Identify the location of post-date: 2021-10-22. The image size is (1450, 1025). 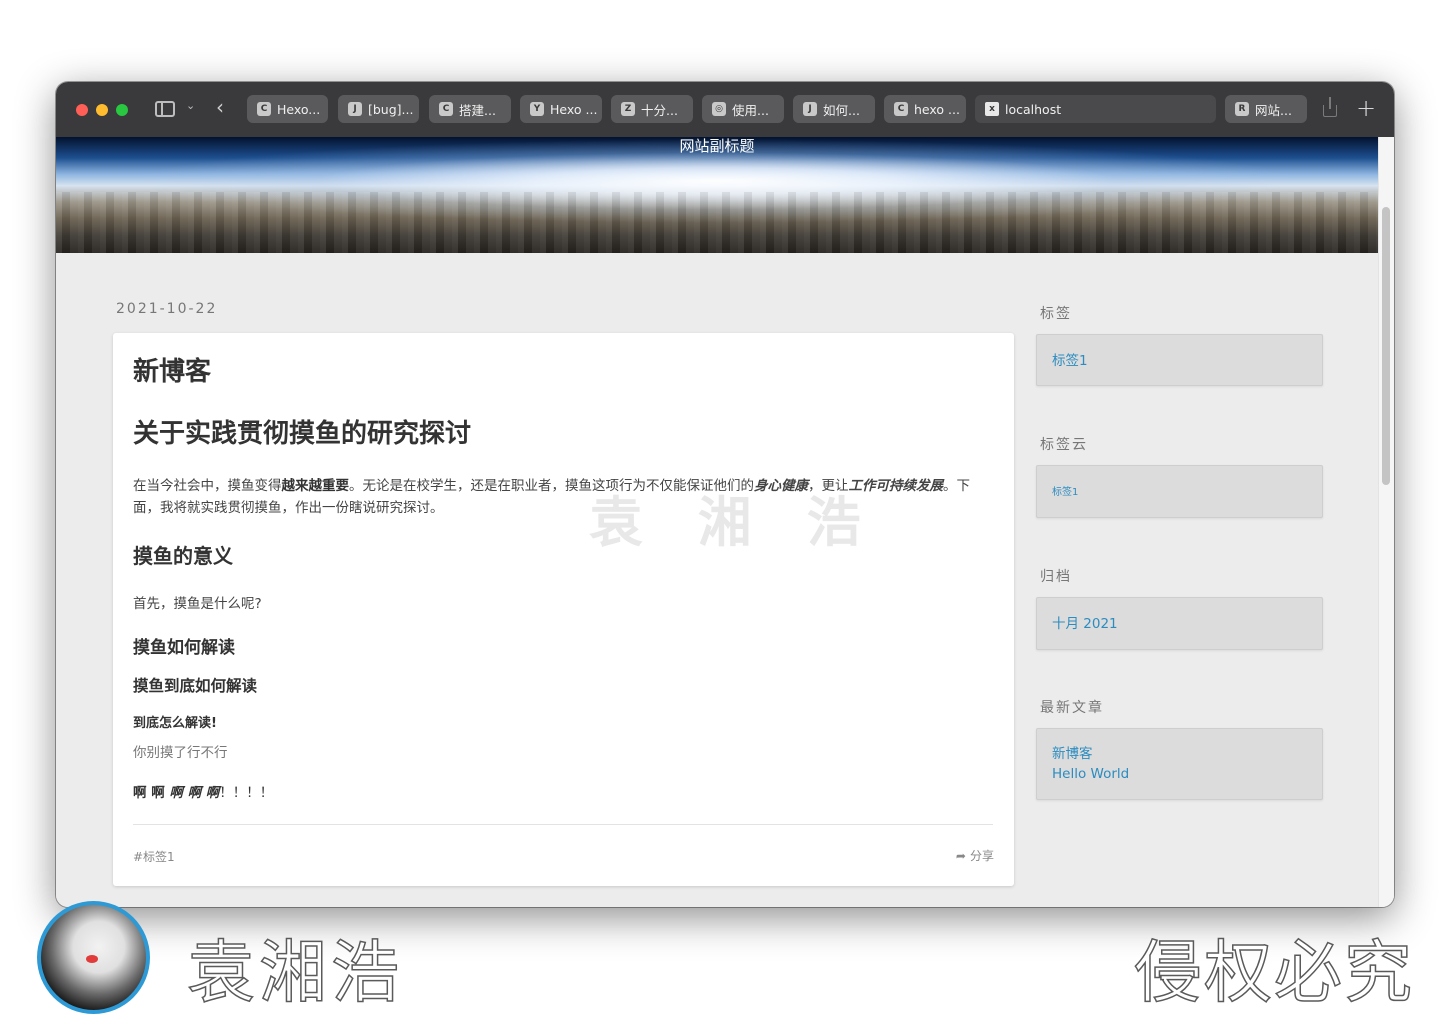
(167, 309).